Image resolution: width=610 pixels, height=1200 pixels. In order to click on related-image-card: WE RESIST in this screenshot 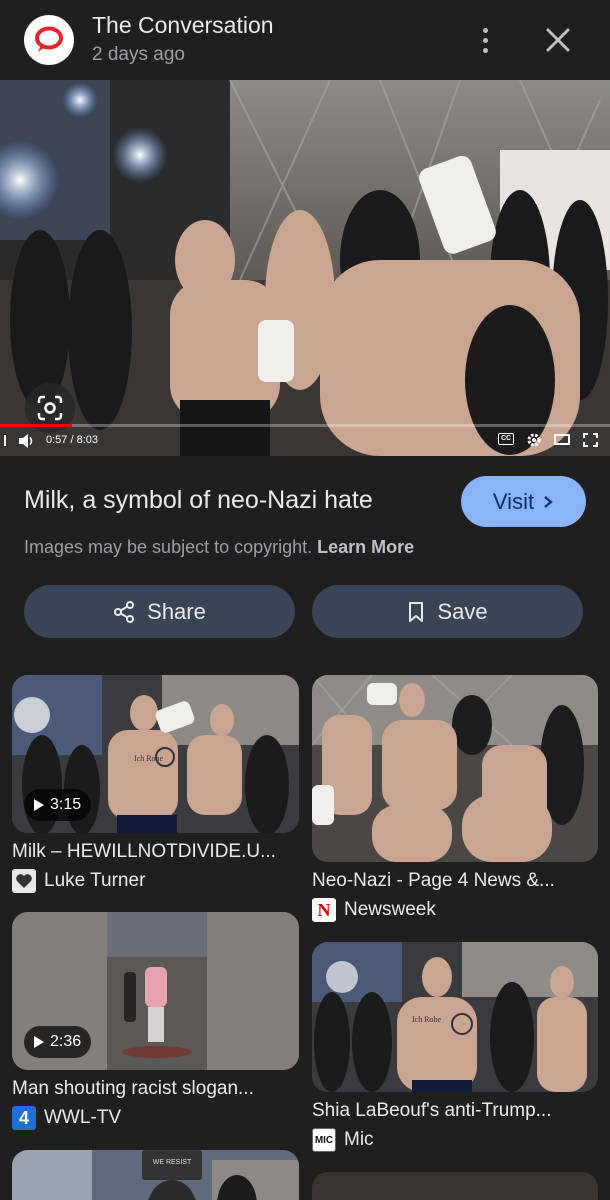, I will do `click(155, 1175)`.